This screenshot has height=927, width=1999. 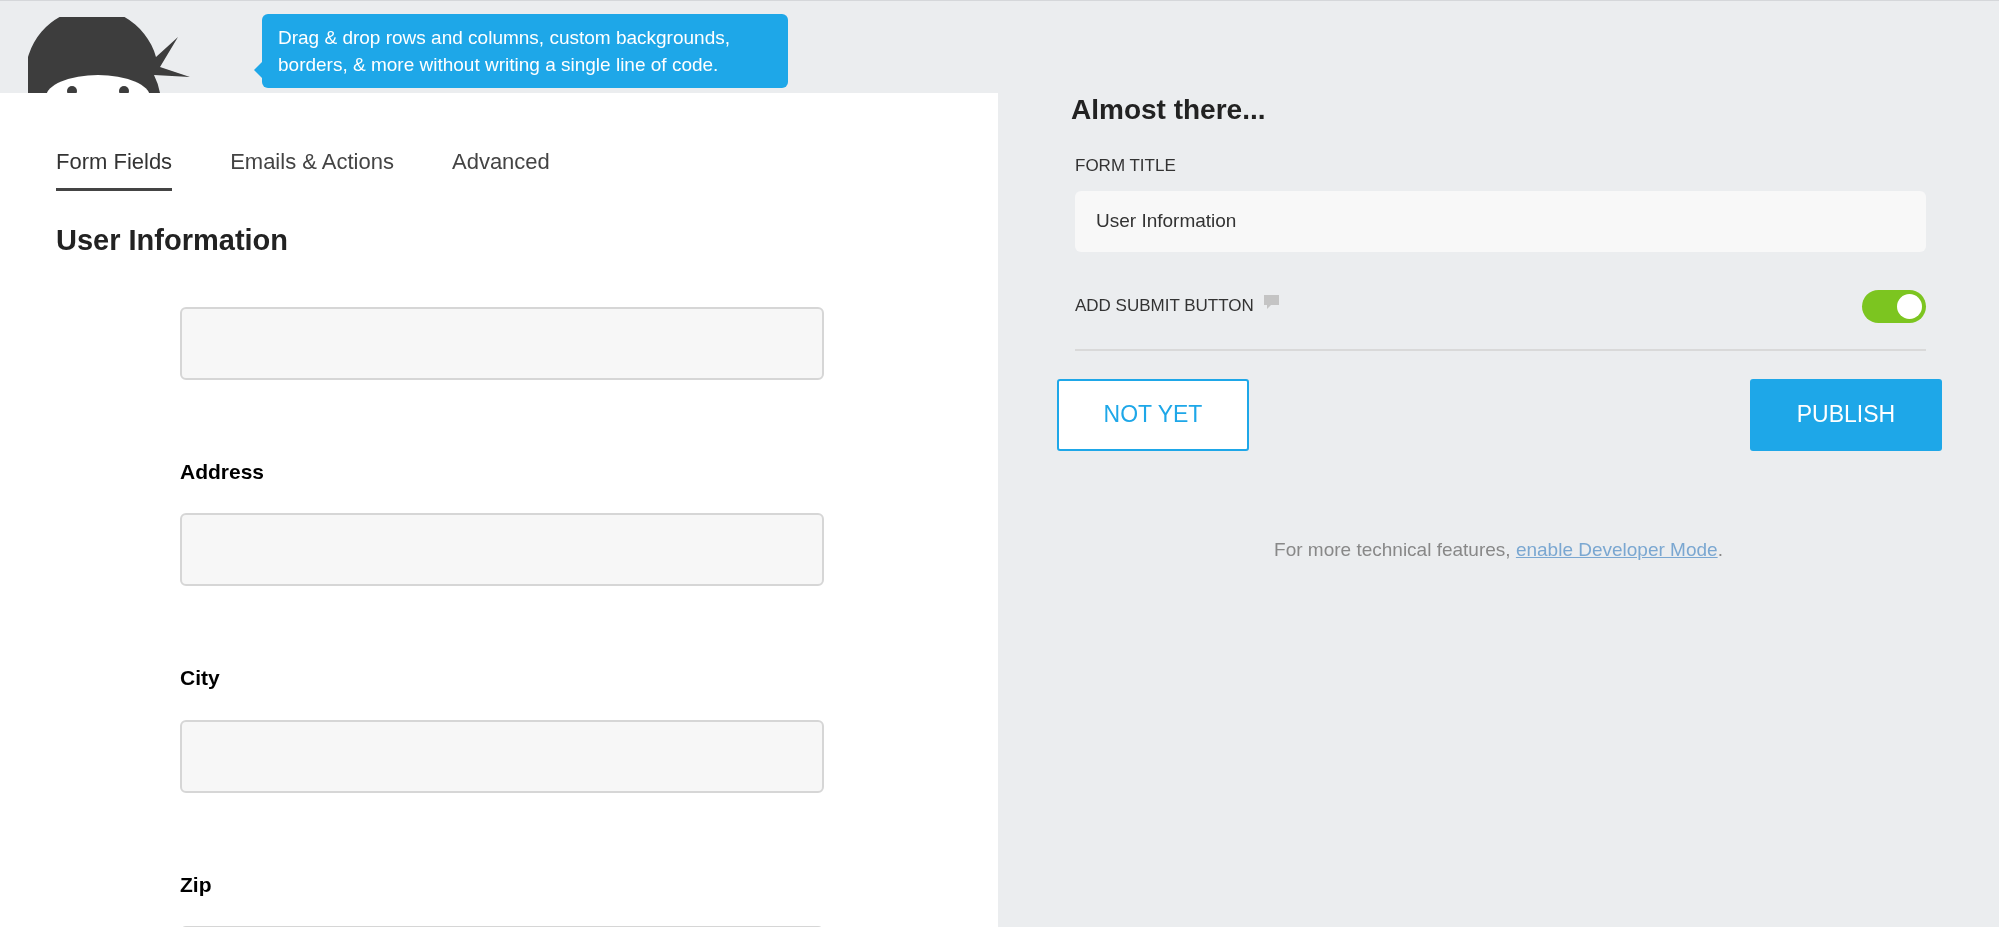 What do you see at coordinates (1126, 166) in the screenshot?
I see `form-title-label: FORM TITLE` at bounding box center [1126, 166].